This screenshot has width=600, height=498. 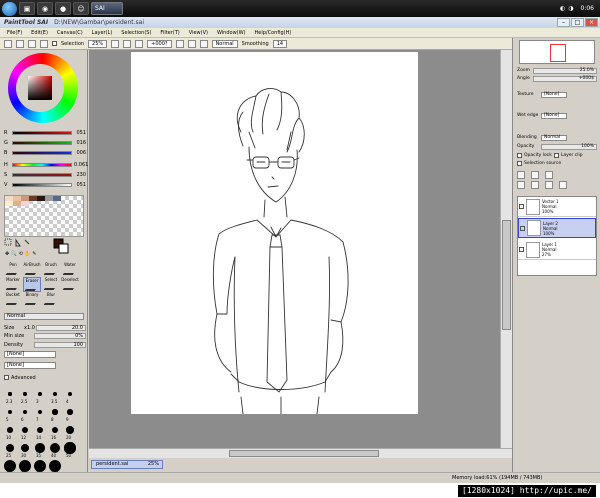 I want to click on merge-down-icon, so click(x=521, y=184).